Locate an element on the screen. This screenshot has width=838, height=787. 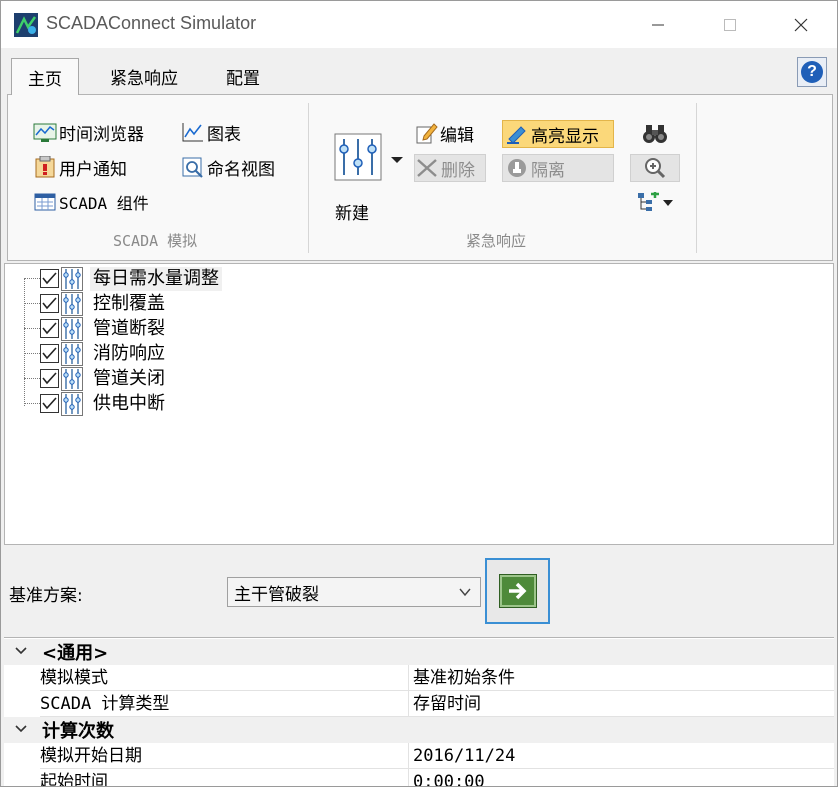
named-view-button: 命名视图 is located at coordinates (228, 167).